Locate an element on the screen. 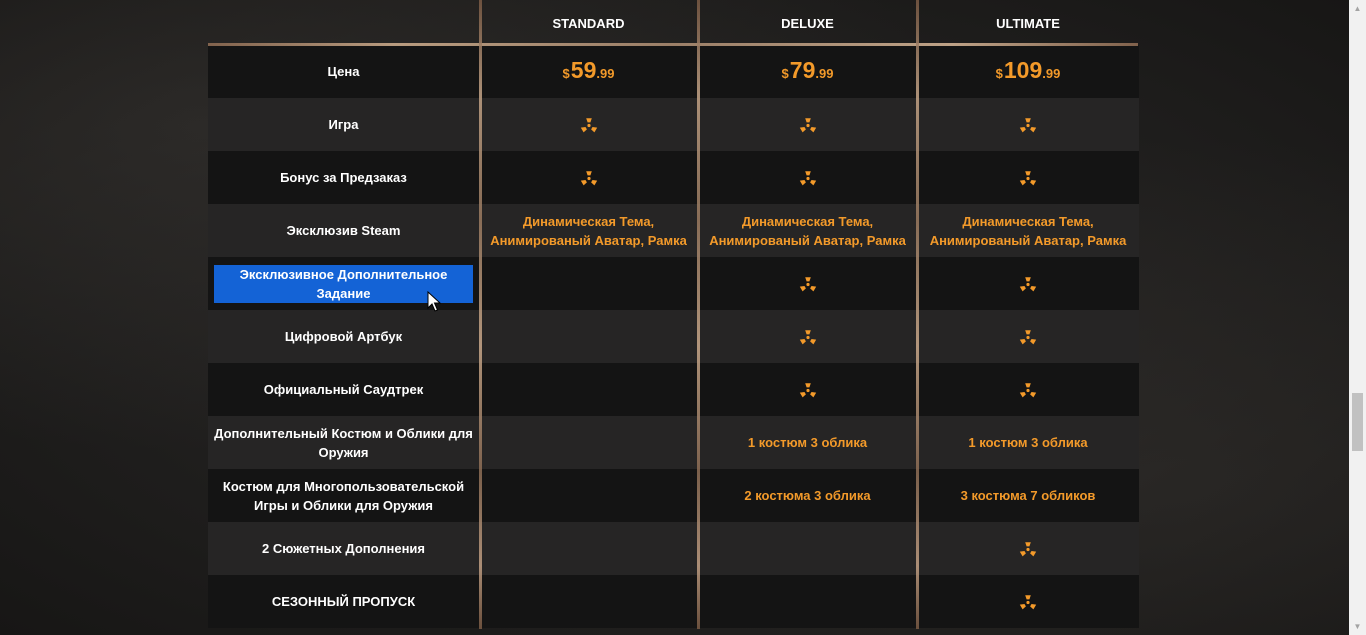  feature-label-text: Игра is located at coordinates (343, 124).